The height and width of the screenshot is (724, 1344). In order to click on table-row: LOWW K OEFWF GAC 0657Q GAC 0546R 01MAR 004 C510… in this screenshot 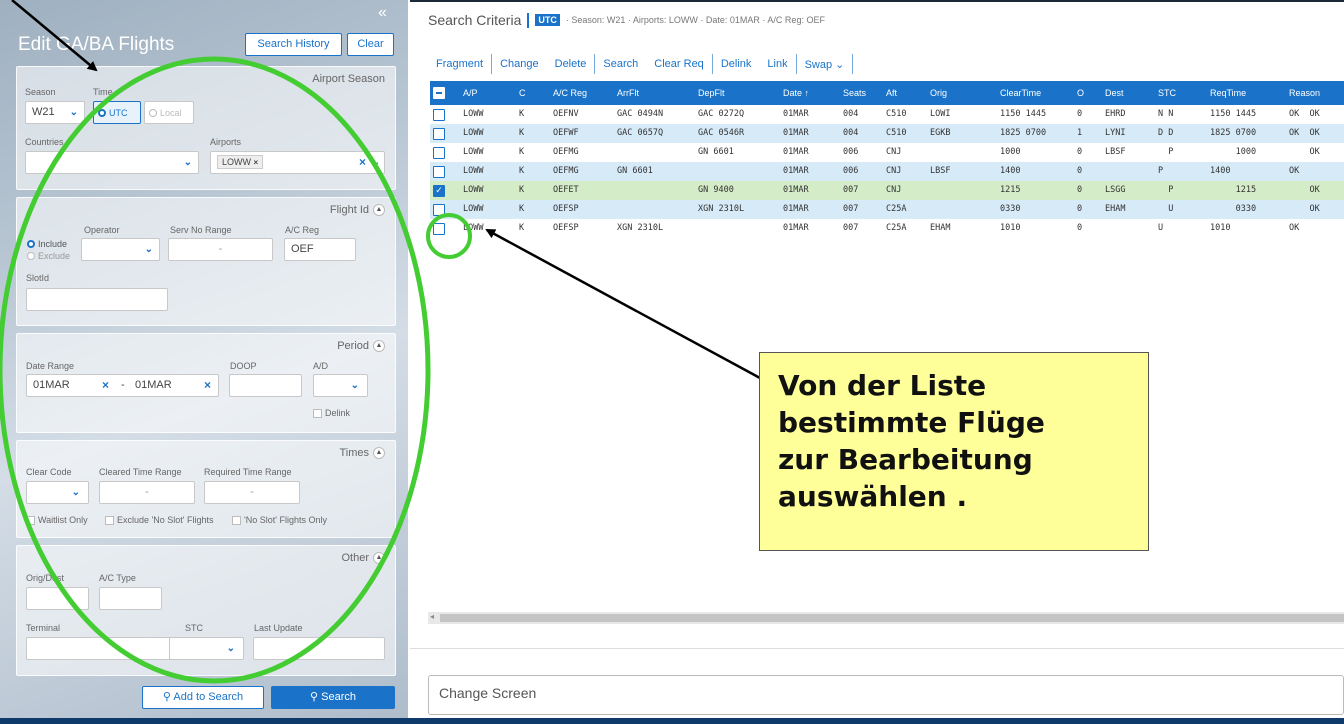, I will do `click(887, 133)`.